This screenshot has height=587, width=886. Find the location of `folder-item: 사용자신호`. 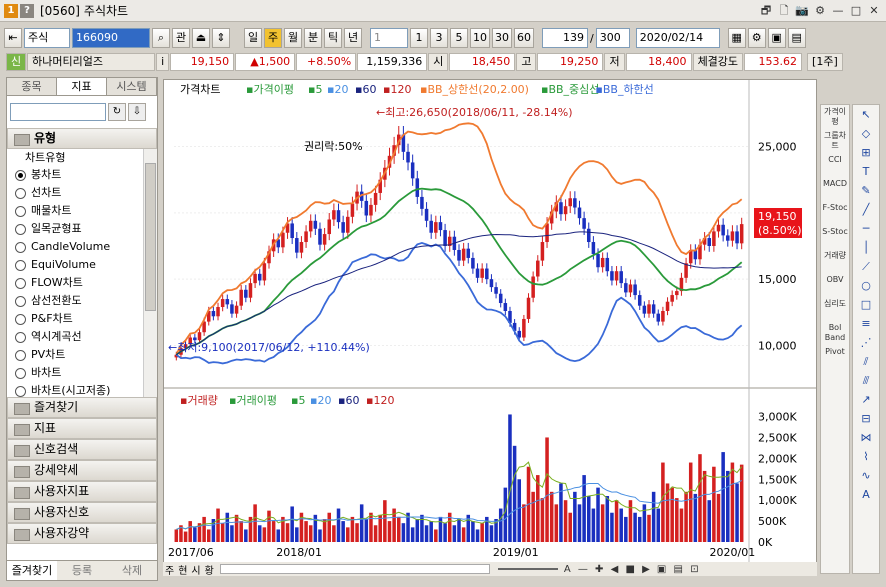

folder-item: 사용자신호 is located at coordinates (82, 512).